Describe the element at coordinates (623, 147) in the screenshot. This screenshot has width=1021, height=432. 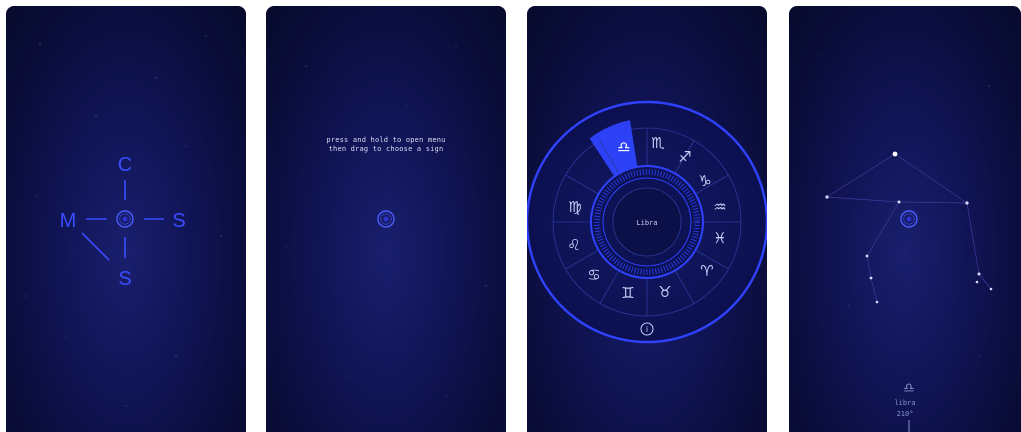
I see `libra-icon: ♎` at that location.